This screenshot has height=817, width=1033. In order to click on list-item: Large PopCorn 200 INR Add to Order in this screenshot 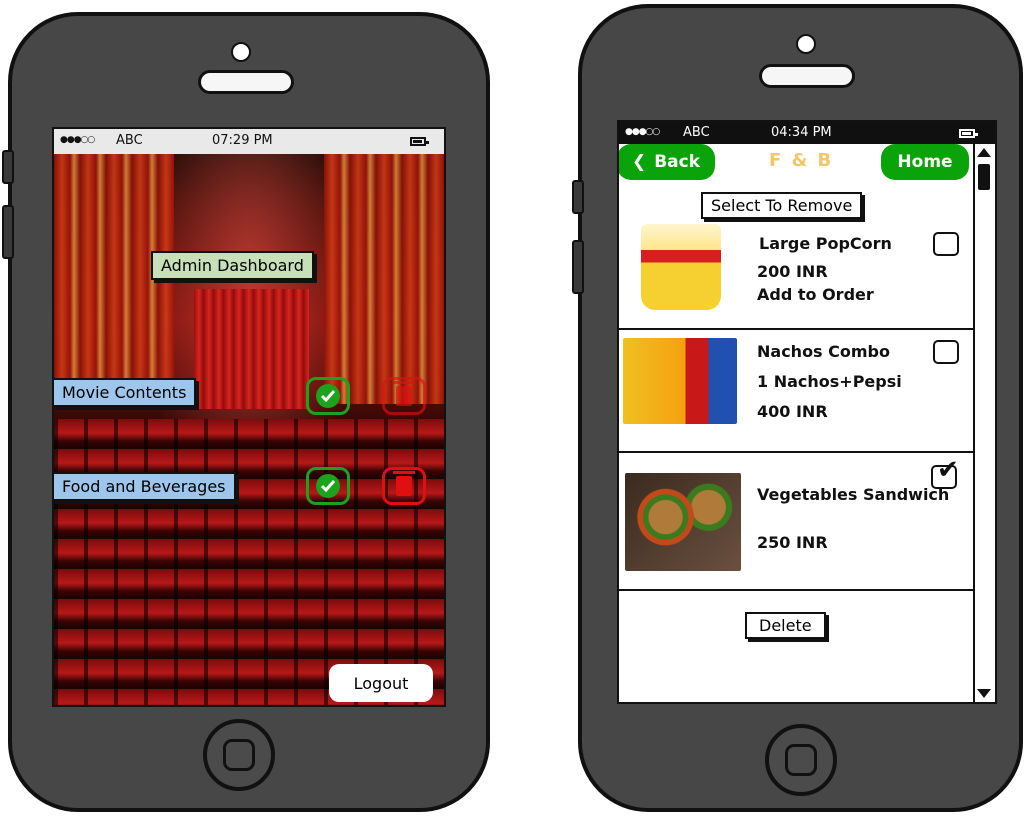, I will do `click(797, 275)`.